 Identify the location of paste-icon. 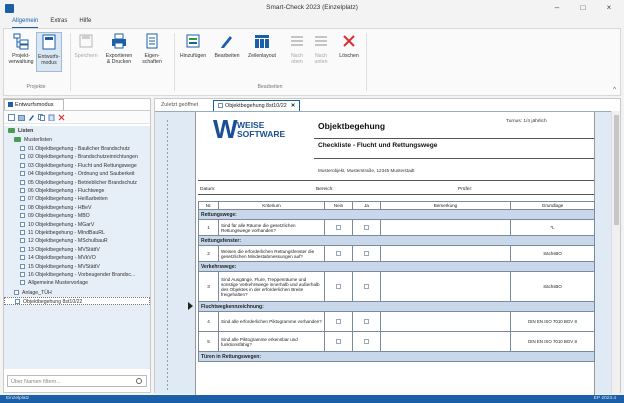
(51, 117).